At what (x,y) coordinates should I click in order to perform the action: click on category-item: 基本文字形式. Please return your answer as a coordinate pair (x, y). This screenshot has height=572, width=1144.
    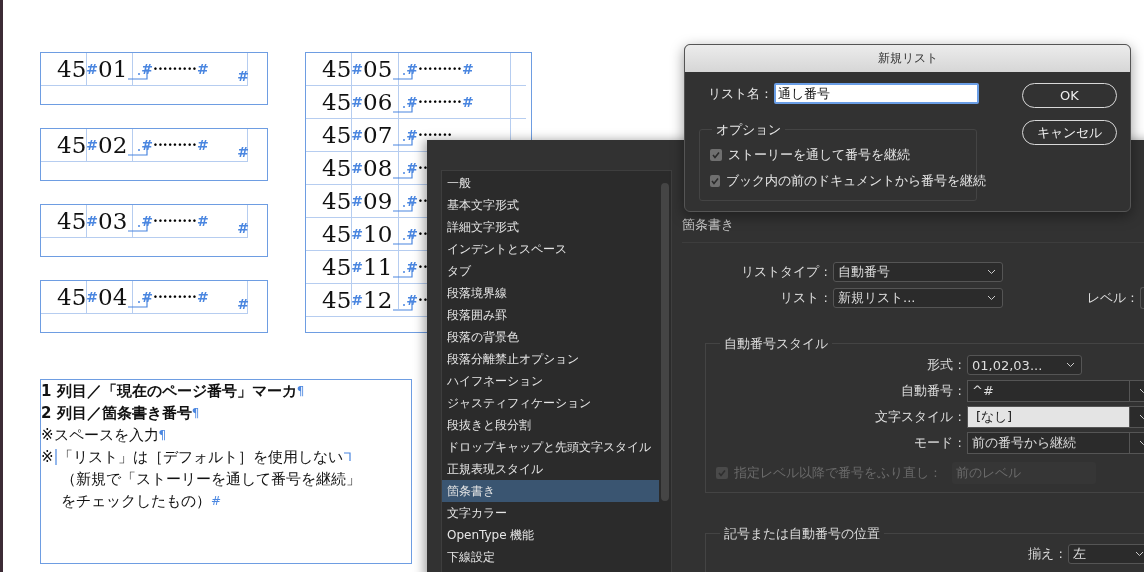
    Looking at the image, I should click on (550, 205).